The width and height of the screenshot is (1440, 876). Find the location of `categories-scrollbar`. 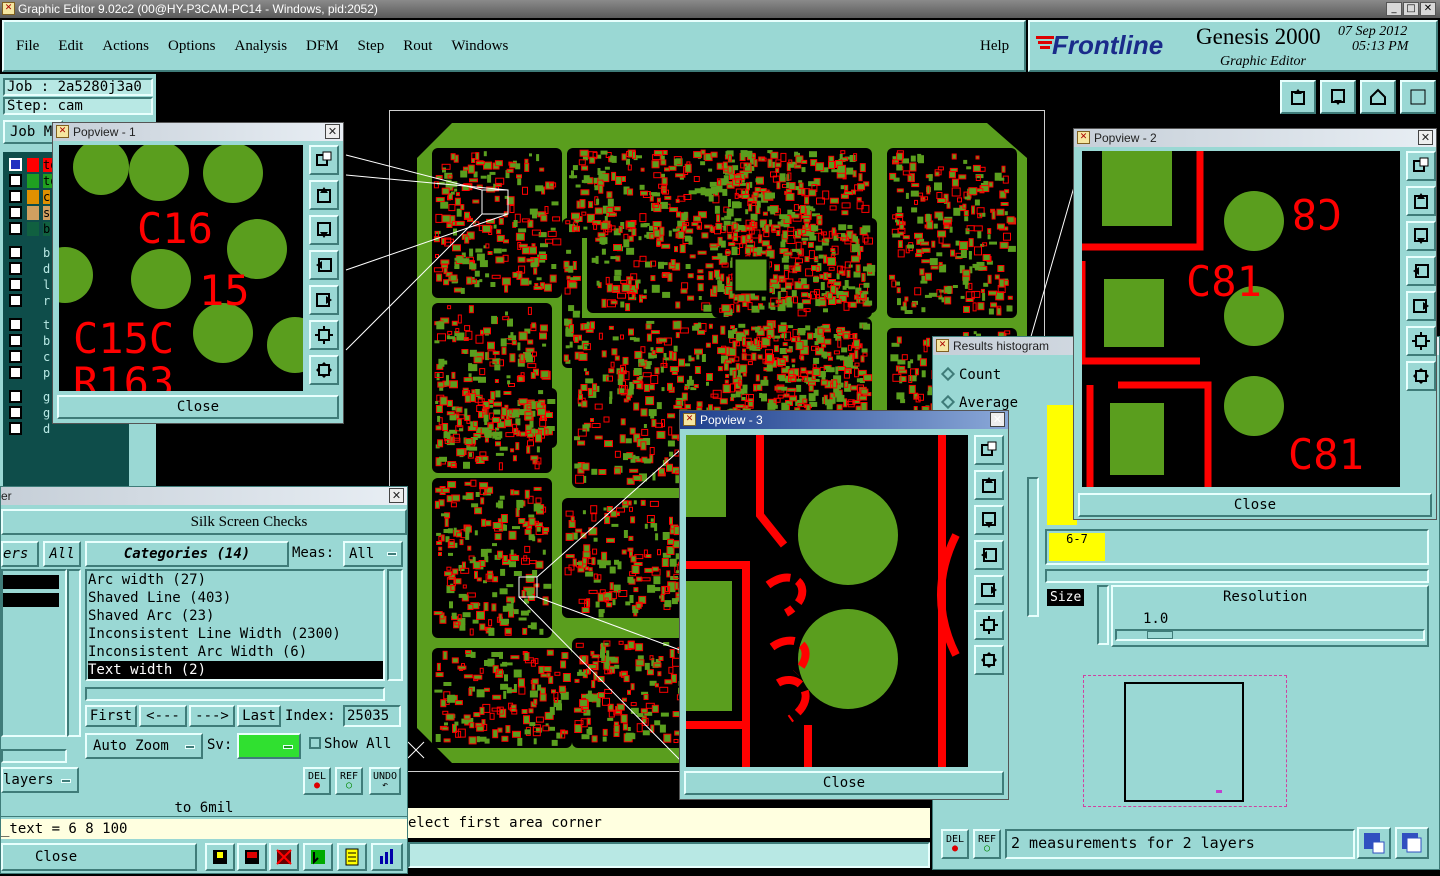

categories-scrollbar is located at coordinates (395, 625).